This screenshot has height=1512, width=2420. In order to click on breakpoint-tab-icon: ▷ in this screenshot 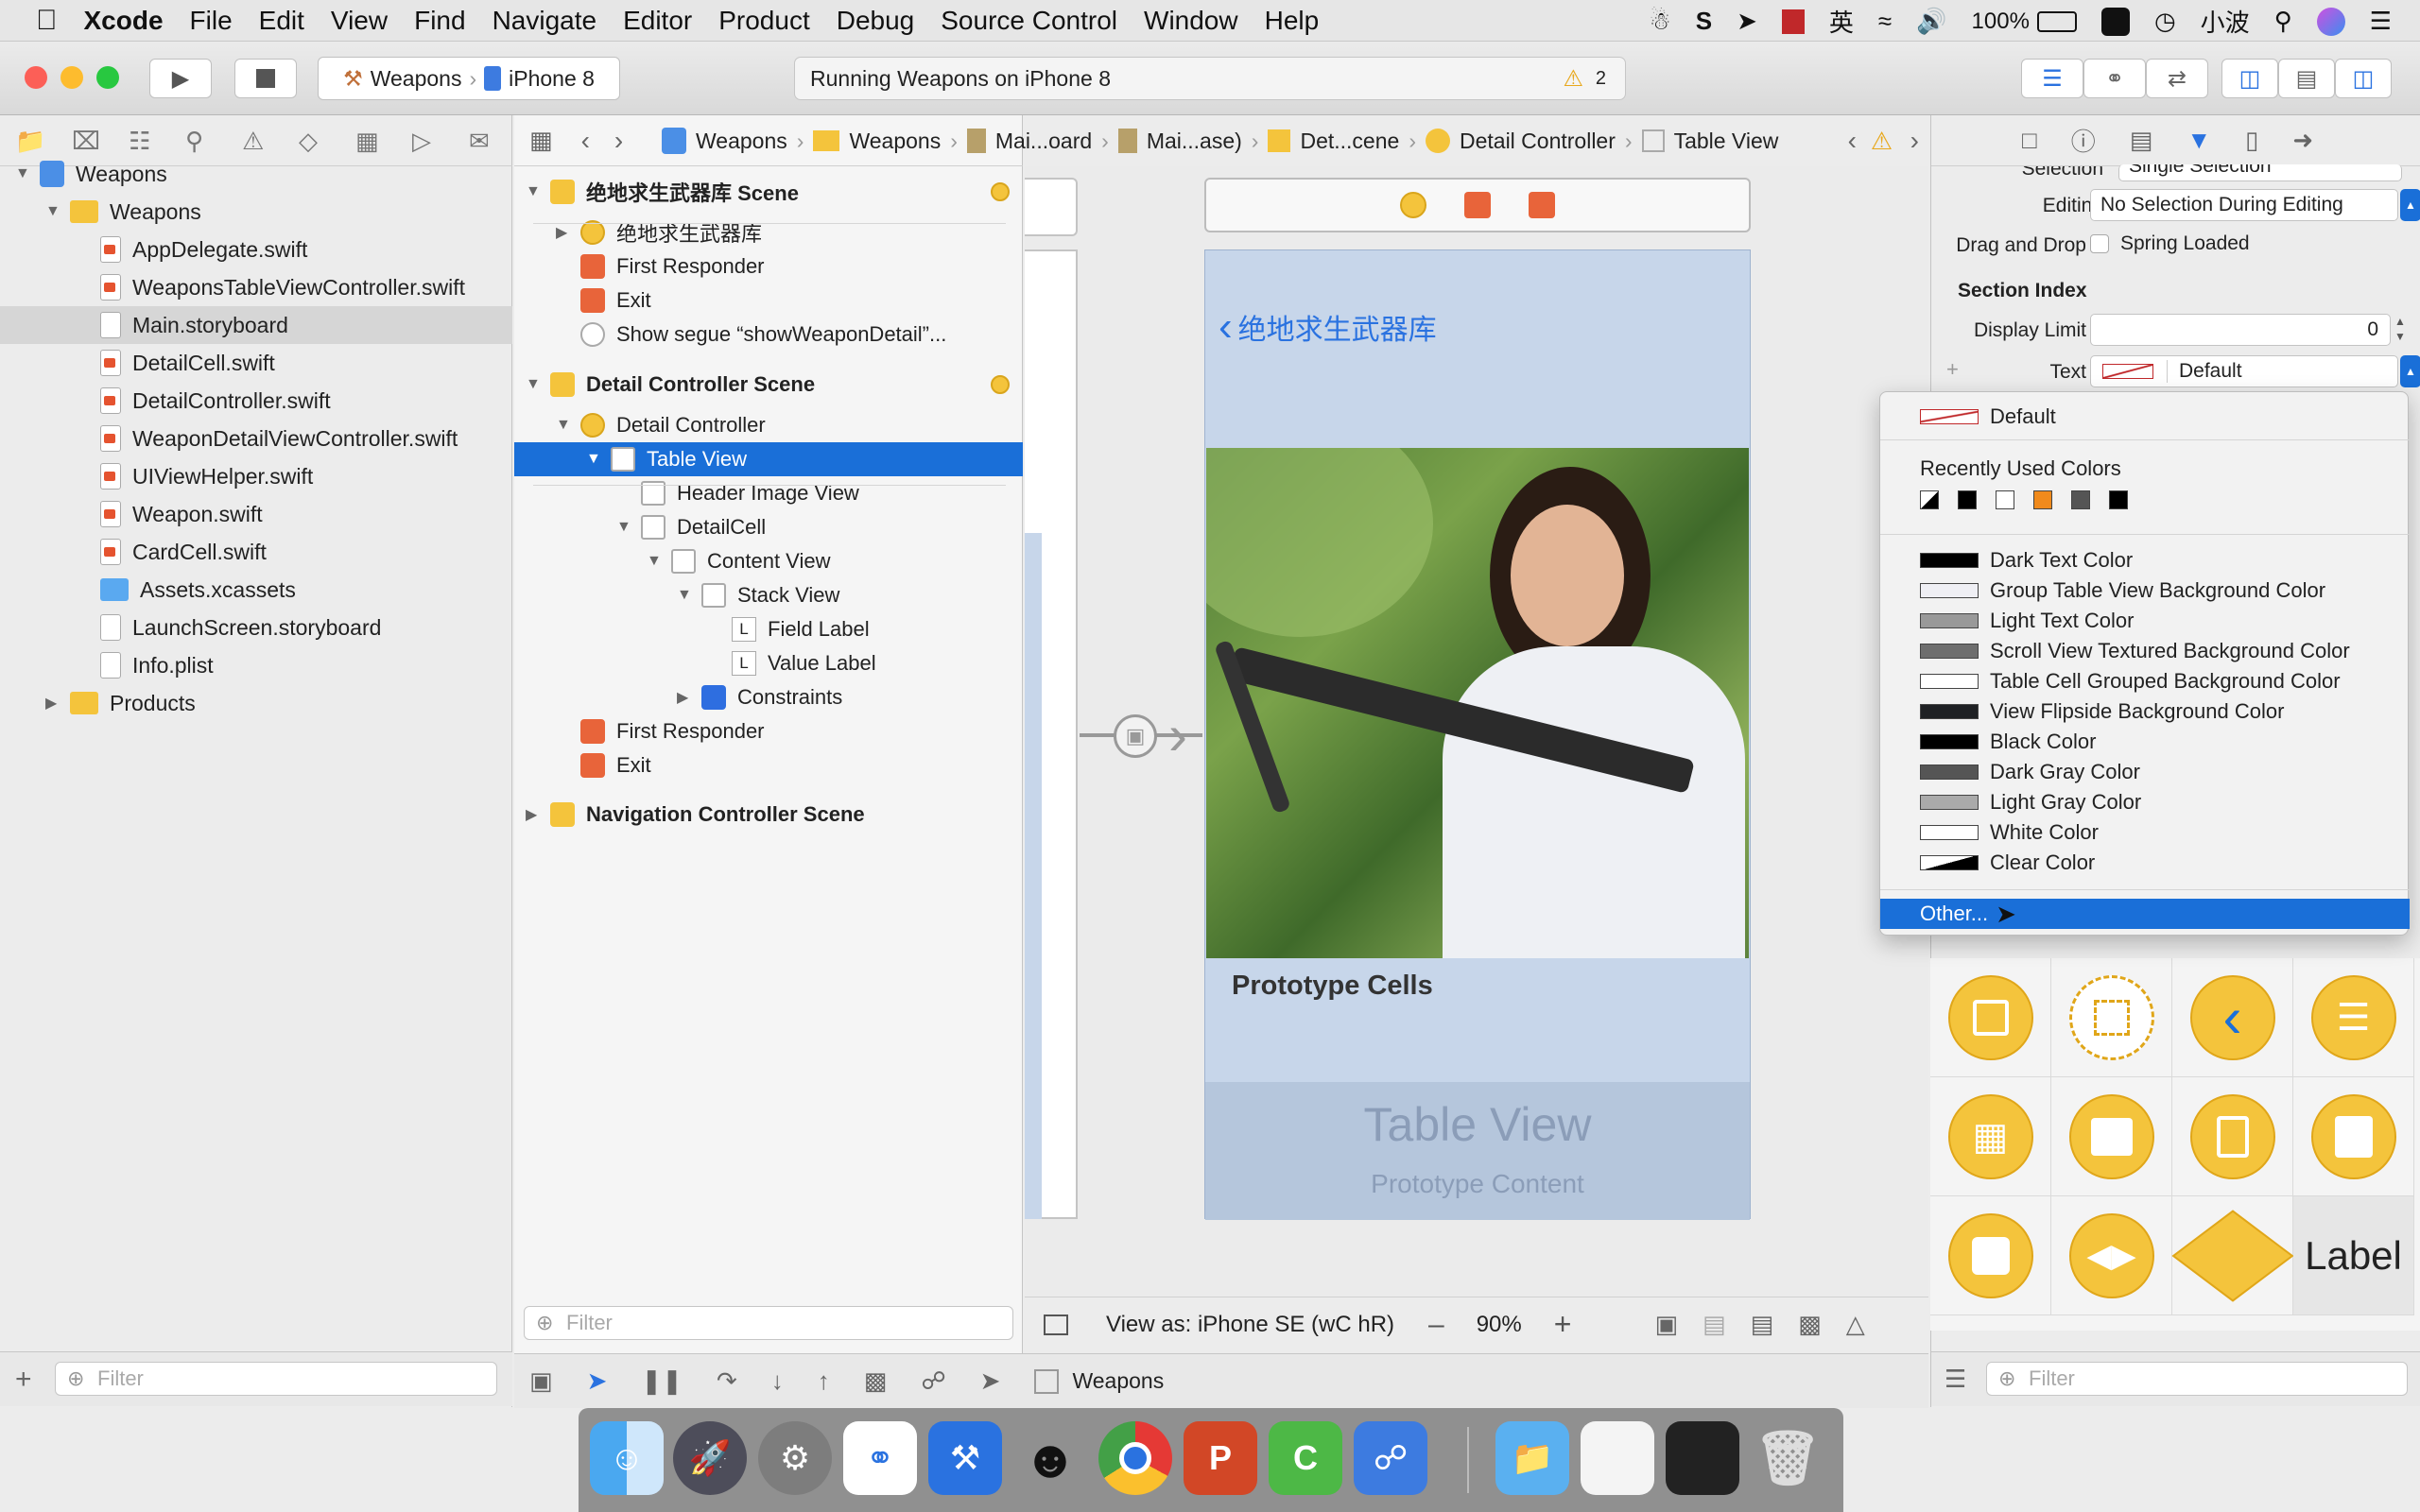, I will do `click(421, 141)`.